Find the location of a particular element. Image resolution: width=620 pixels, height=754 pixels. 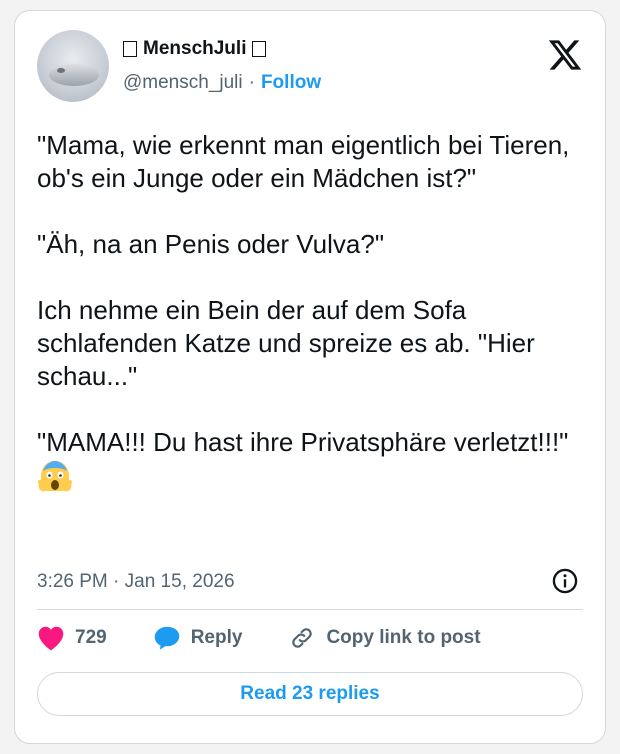

heart-icon is located at coordinates (51, 638).